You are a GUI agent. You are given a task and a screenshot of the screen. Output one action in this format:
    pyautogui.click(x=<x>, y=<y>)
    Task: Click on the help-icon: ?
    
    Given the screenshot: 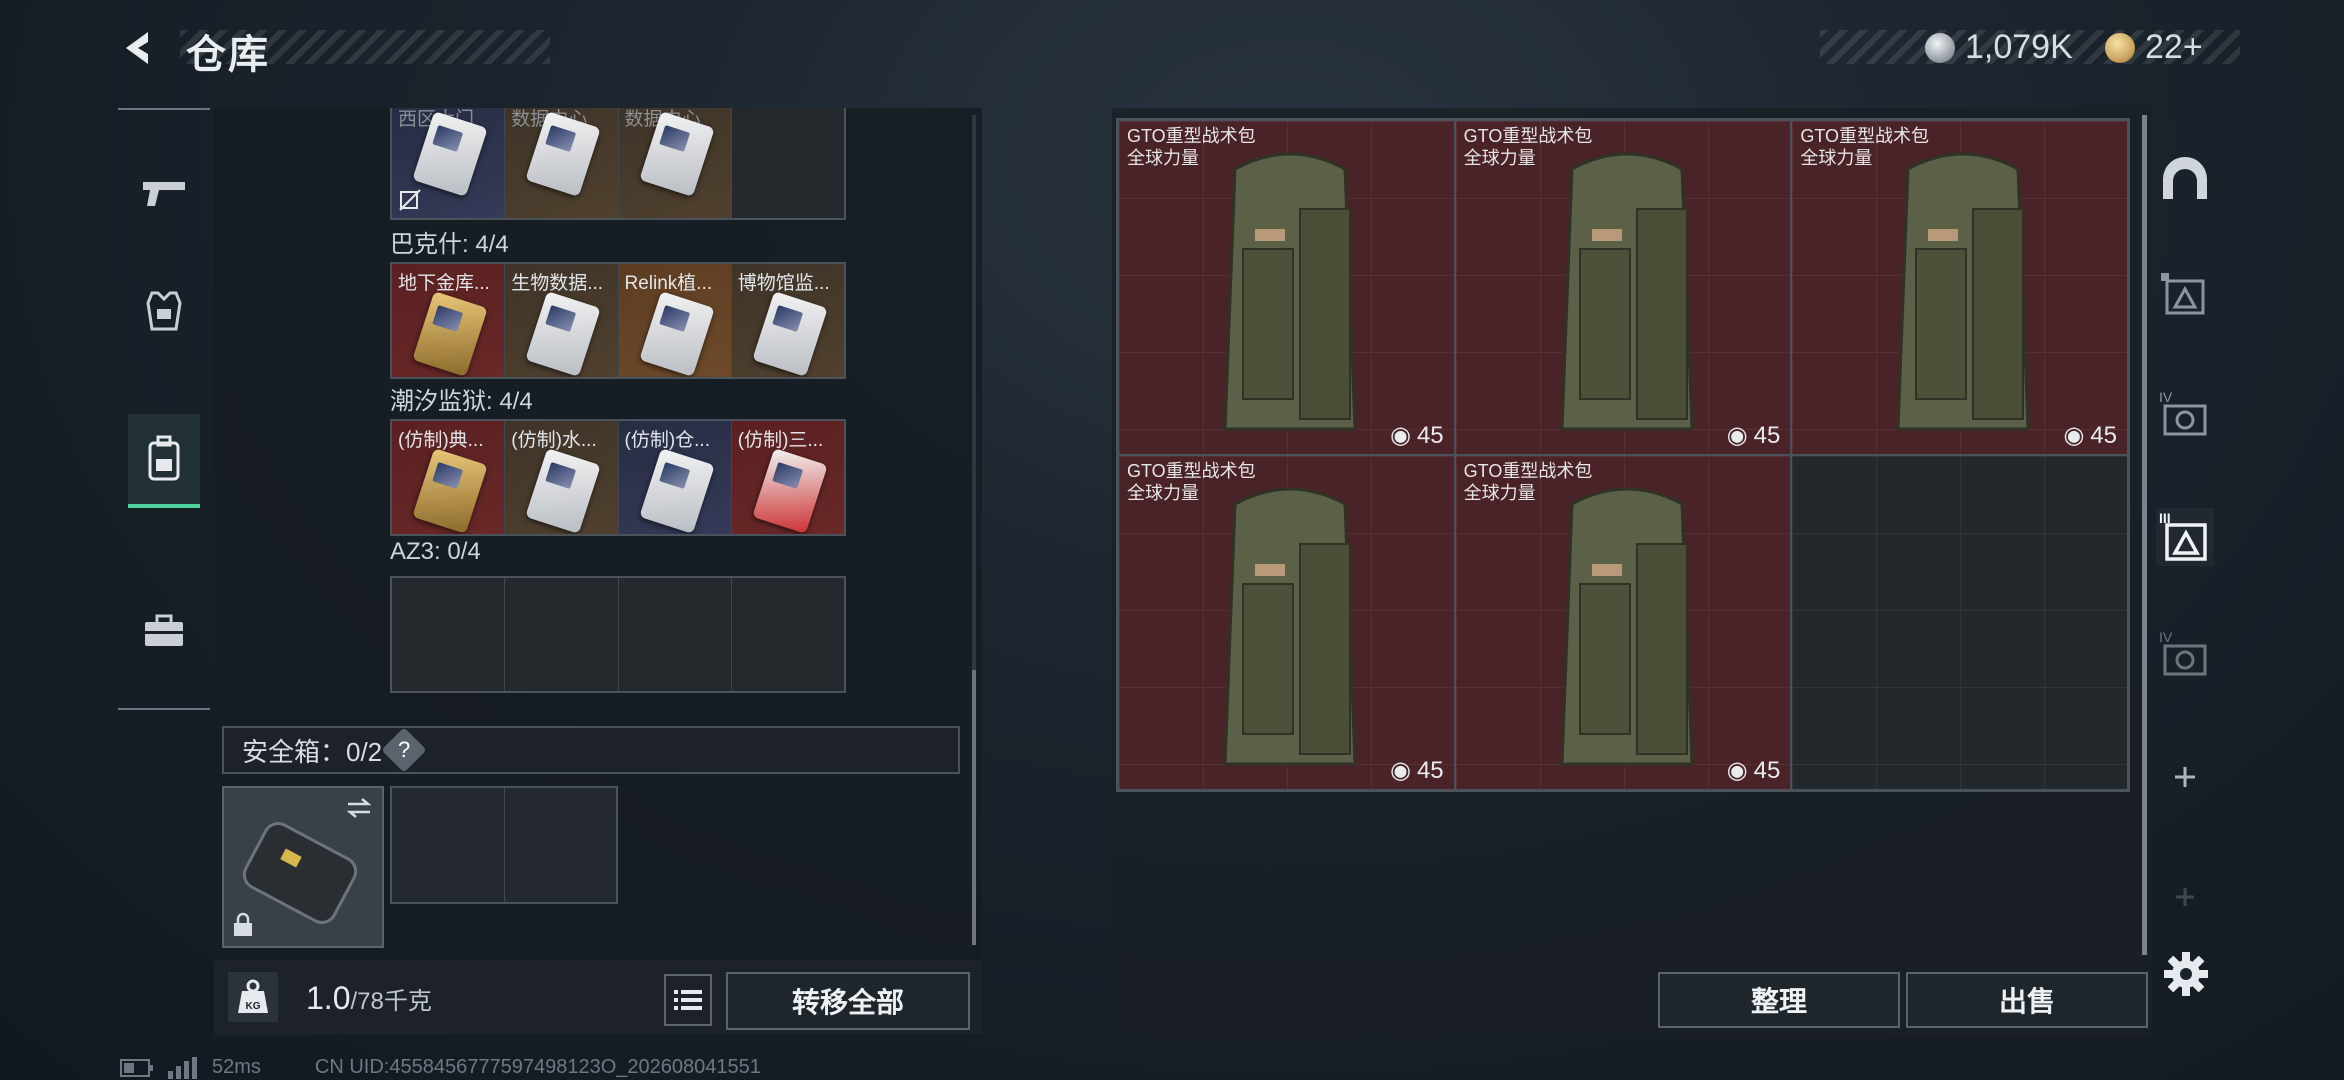 What is the action you would take?
    pyautogui.click(x=404, y=750)
    